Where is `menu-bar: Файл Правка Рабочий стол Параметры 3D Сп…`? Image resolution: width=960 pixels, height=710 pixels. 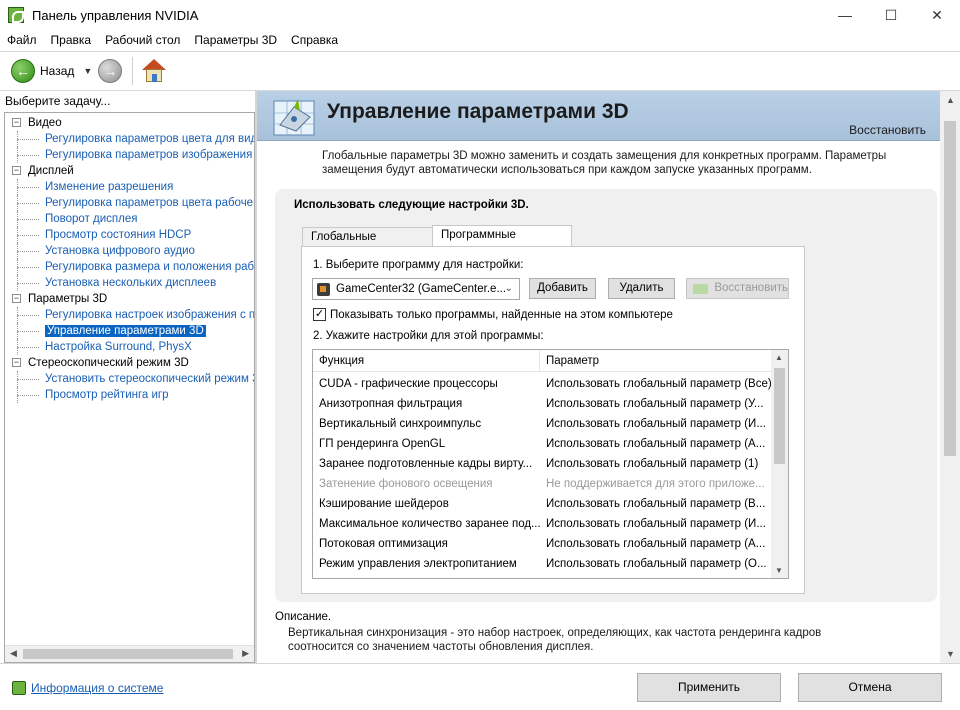 menu-bar: Файл Правка Рабочий стол Параметры 3D Сп… is located at coordinates (480, 40).